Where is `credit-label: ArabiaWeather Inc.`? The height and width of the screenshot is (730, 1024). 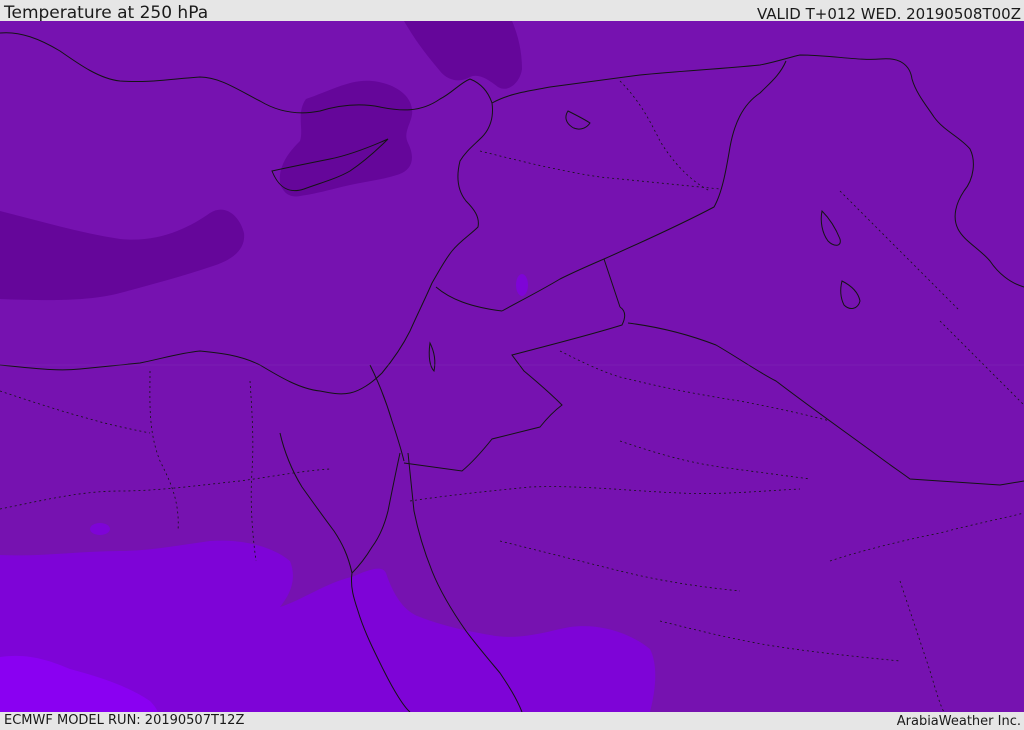
credit-label: ArabiaWeather Inc. is located at coordinates (958, 721).